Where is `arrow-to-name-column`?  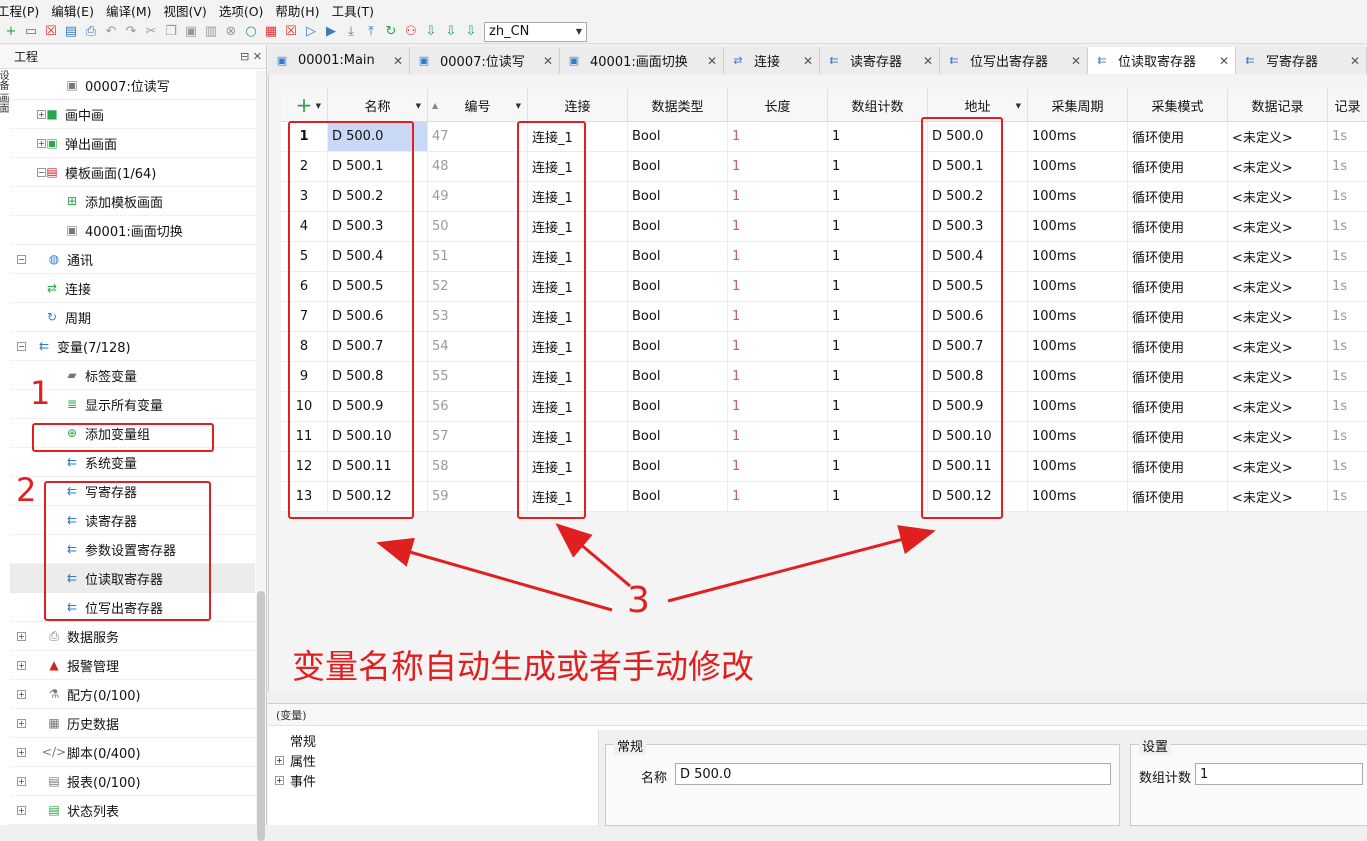 arrow-to-name-column is located at coordinates (494, 574).